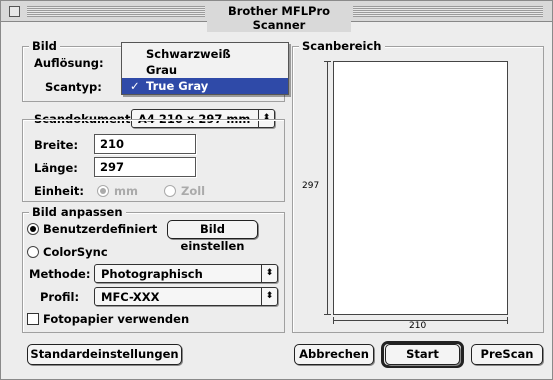 The width and height of the screenshot is (553, 380). What do you see at coordinates (448, 11) in the screenshot?
I see `title-bar-stripes-right` at bounding box center [448, 11].